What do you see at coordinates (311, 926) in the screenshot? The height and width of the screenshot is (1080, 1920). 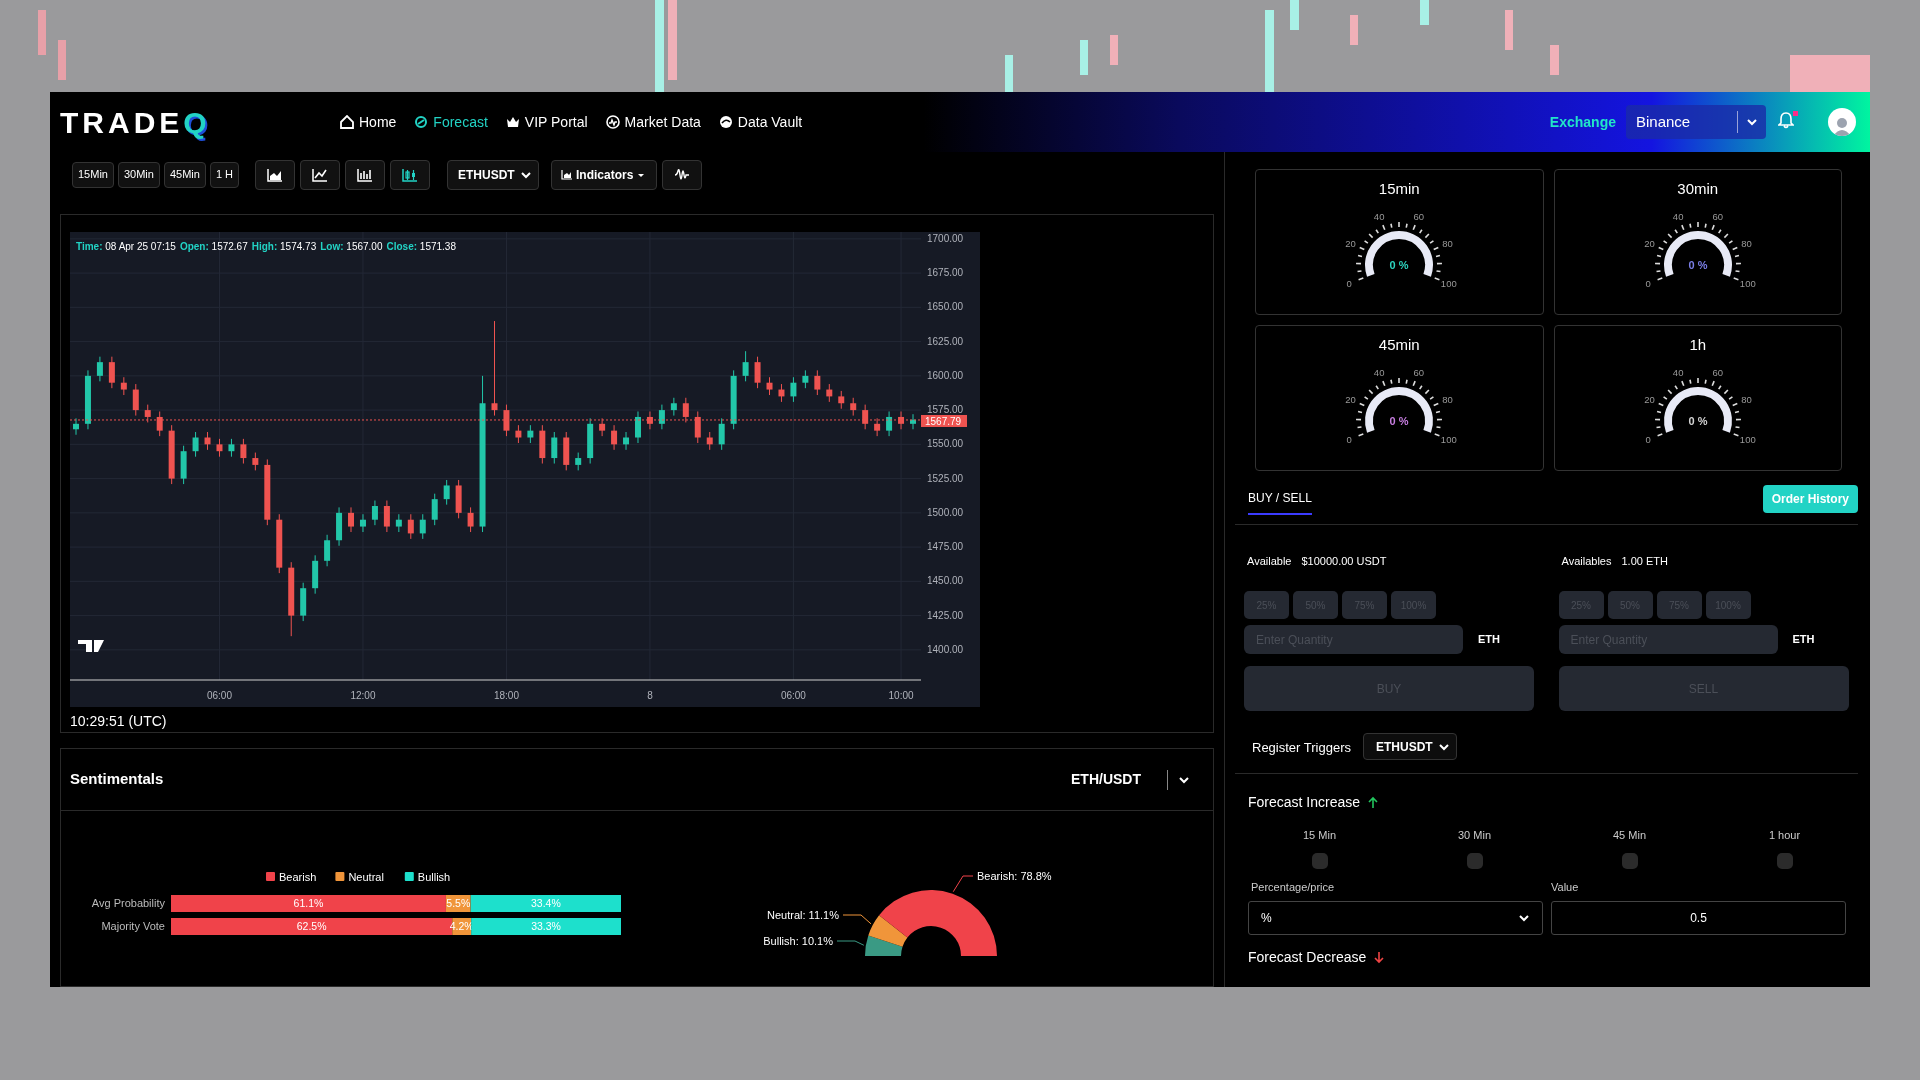 I see `bar-value-label: 62.5%` at bounding box center [311, 926].